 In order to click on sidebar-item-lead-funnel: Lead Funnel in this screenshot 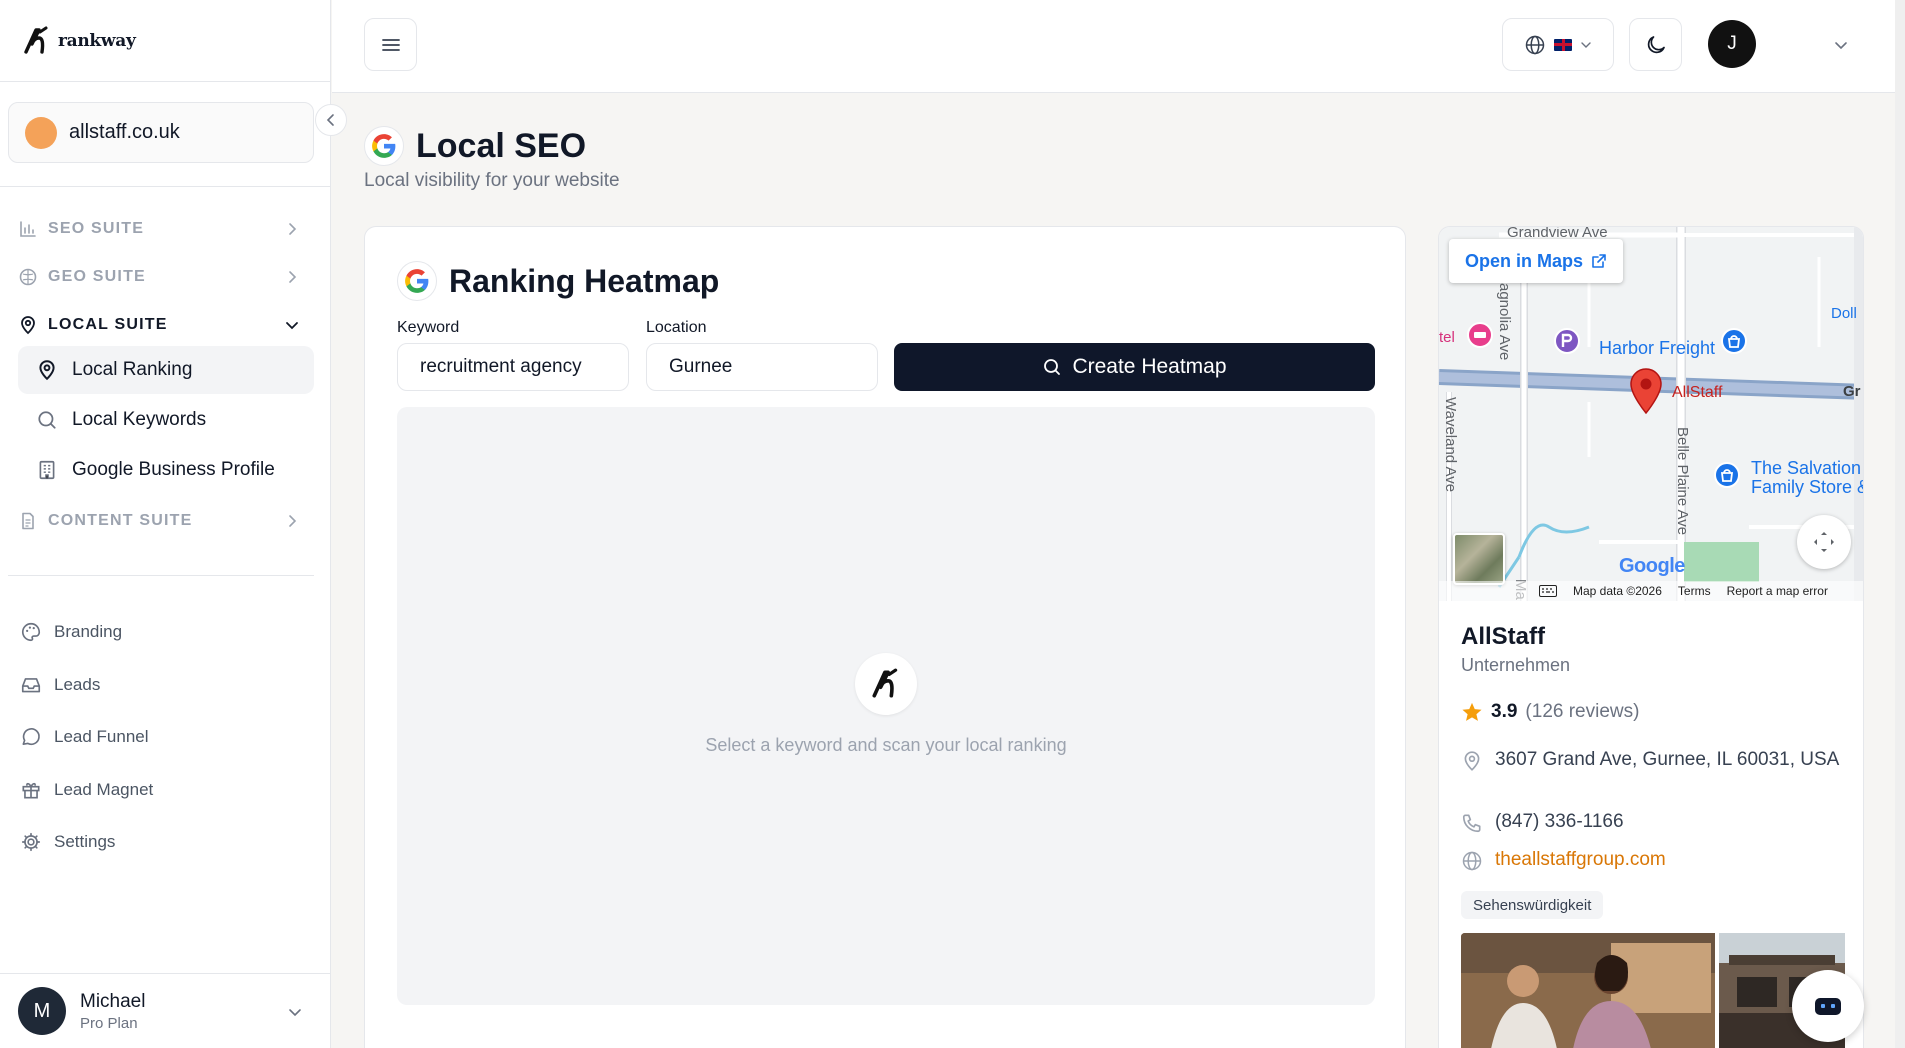, I will do `click(84, 737)`.